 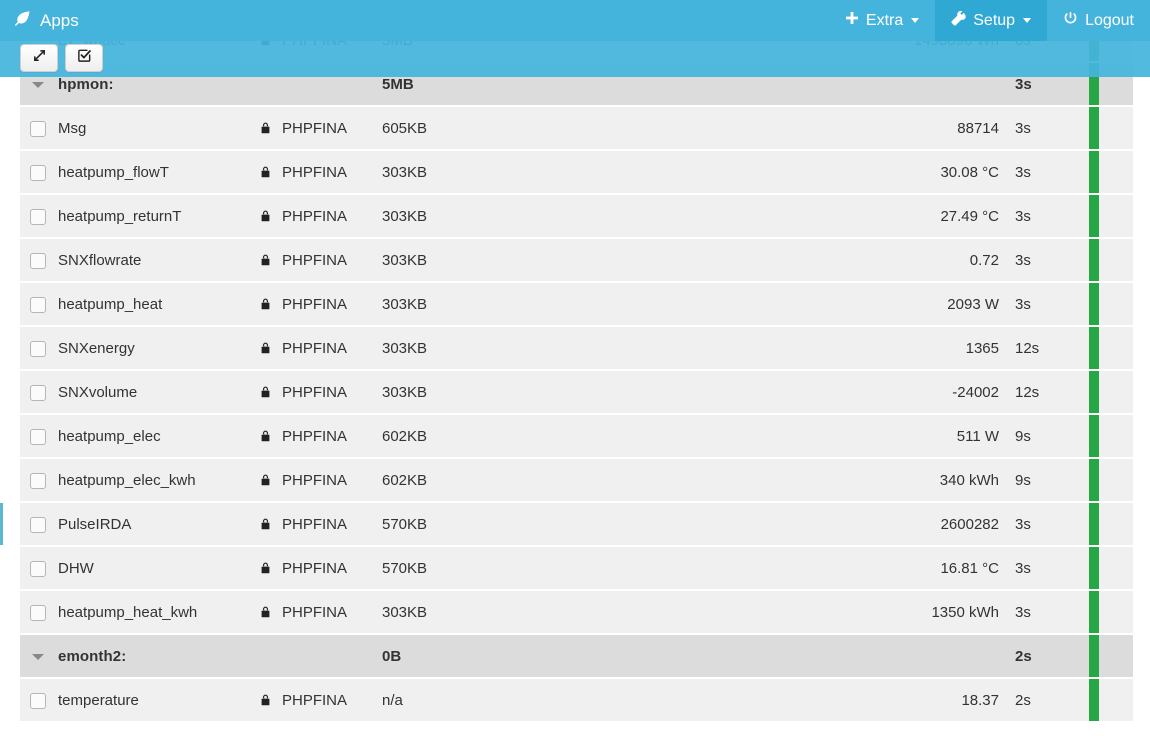 I want to click on feed-size: 605KB, so click(x=405, y=128).